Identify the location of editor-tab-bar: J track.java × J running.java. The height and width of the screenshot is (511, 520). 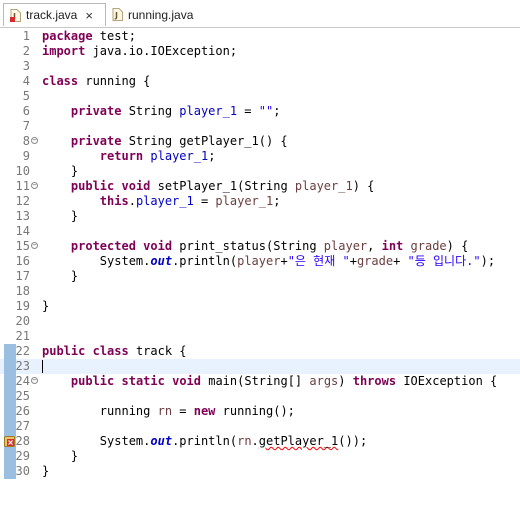
(260, 14).